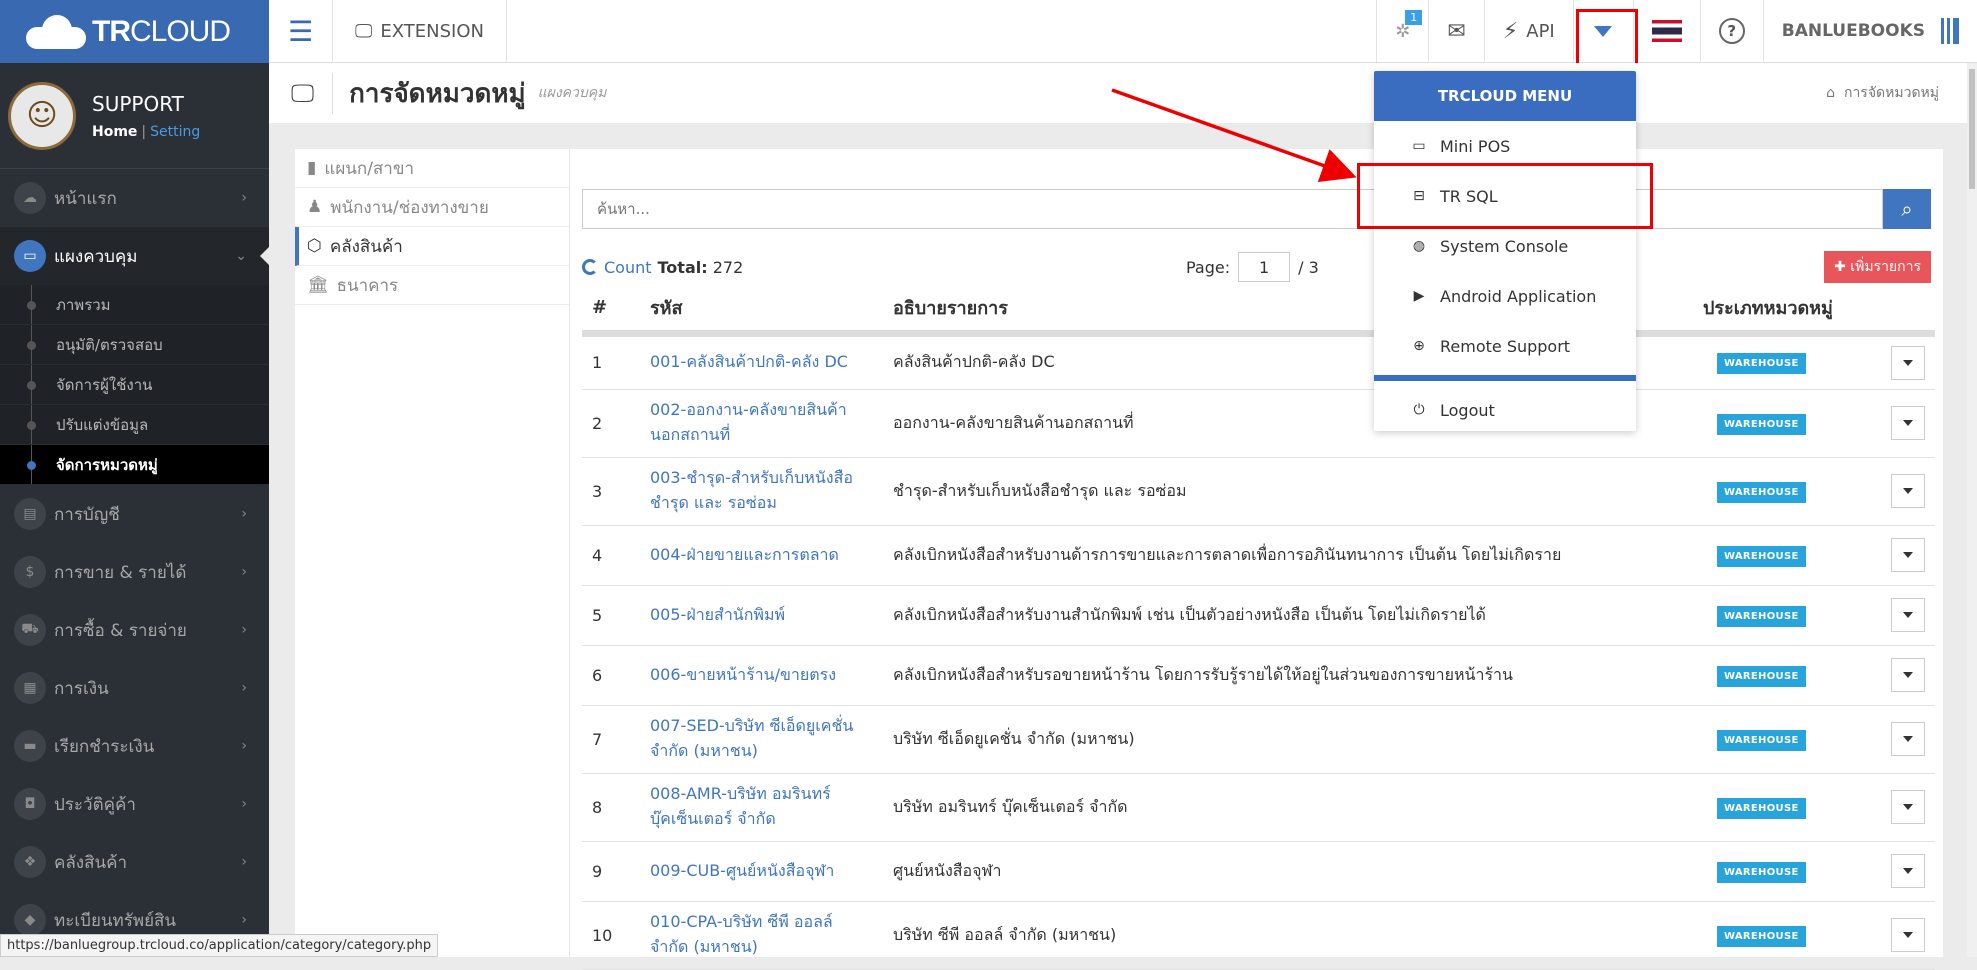  Describe the element at coordinates (1972, 129) in the screenshot. I see `scrollbar-thumb` at that location.